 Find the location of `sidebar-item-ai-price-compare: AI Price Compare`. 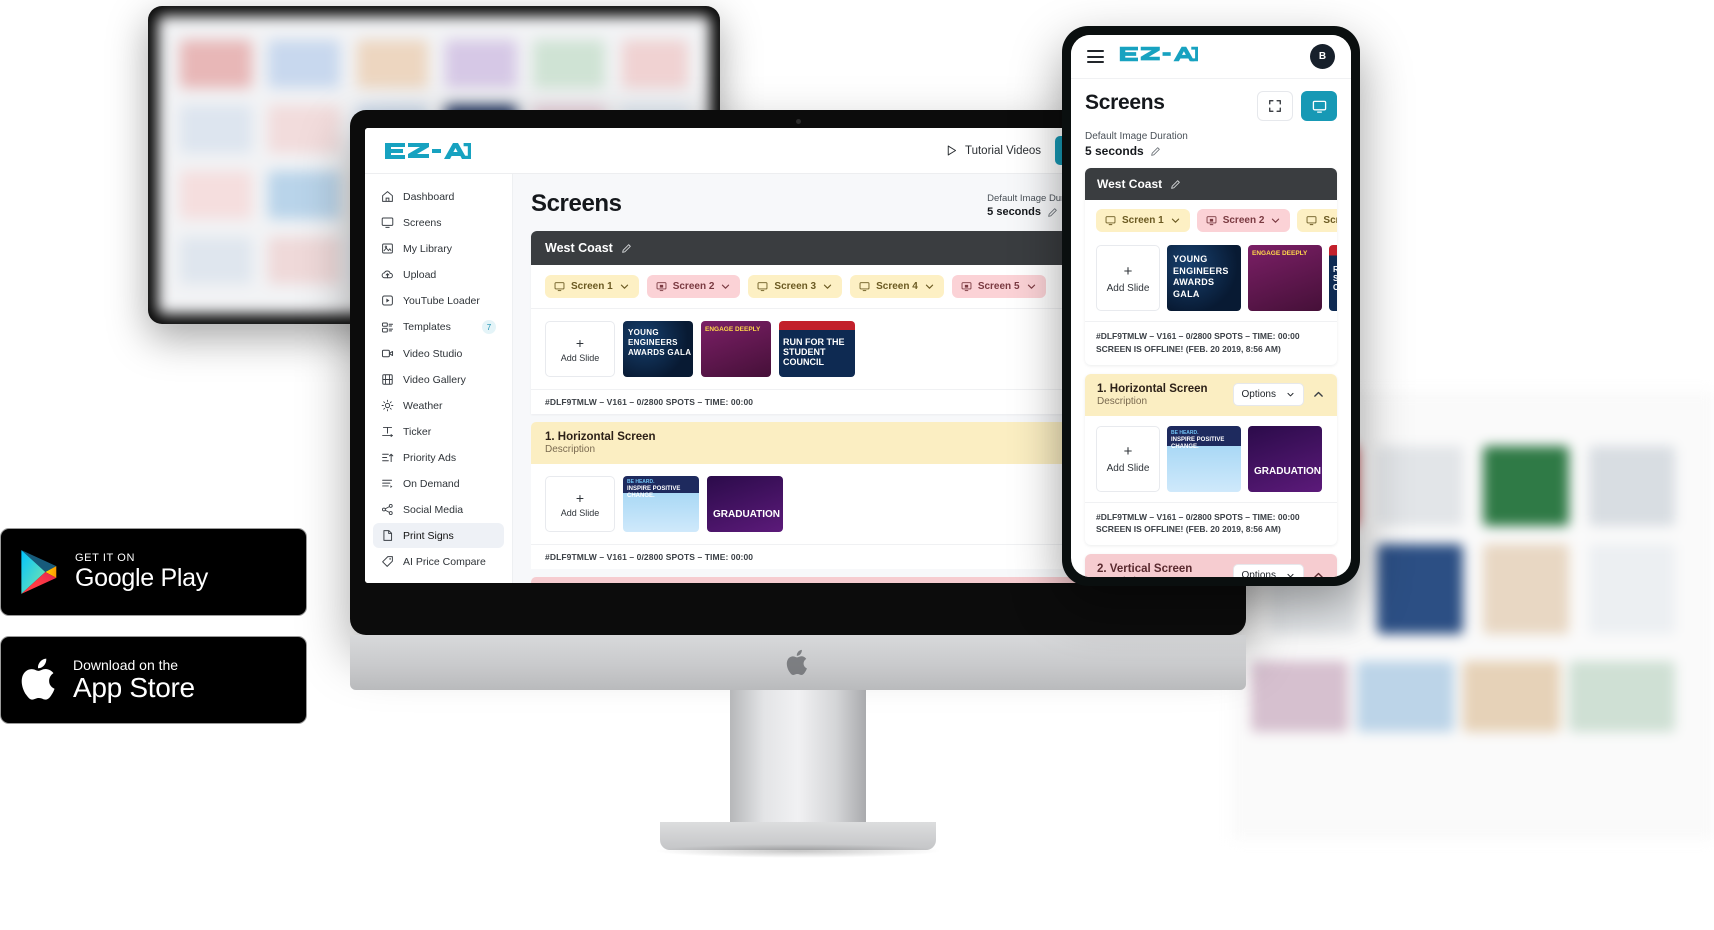

sidebar-item-ai-price-compare: AI Price Compare is located at coordinates (438, 561).